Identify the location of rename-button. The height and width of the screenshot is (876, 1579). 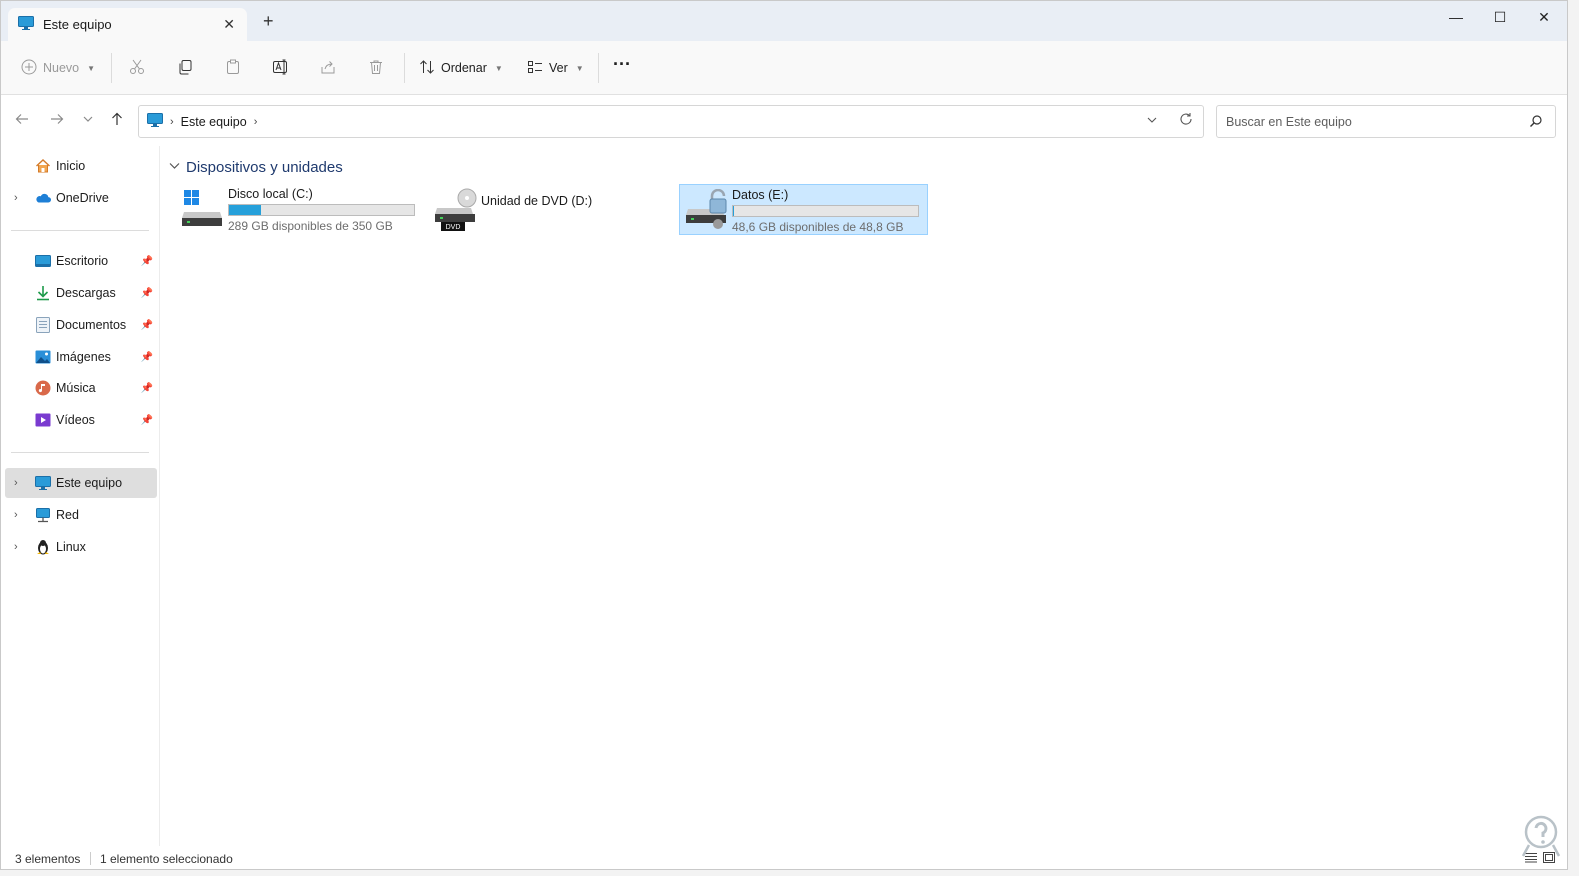
(281, 68).